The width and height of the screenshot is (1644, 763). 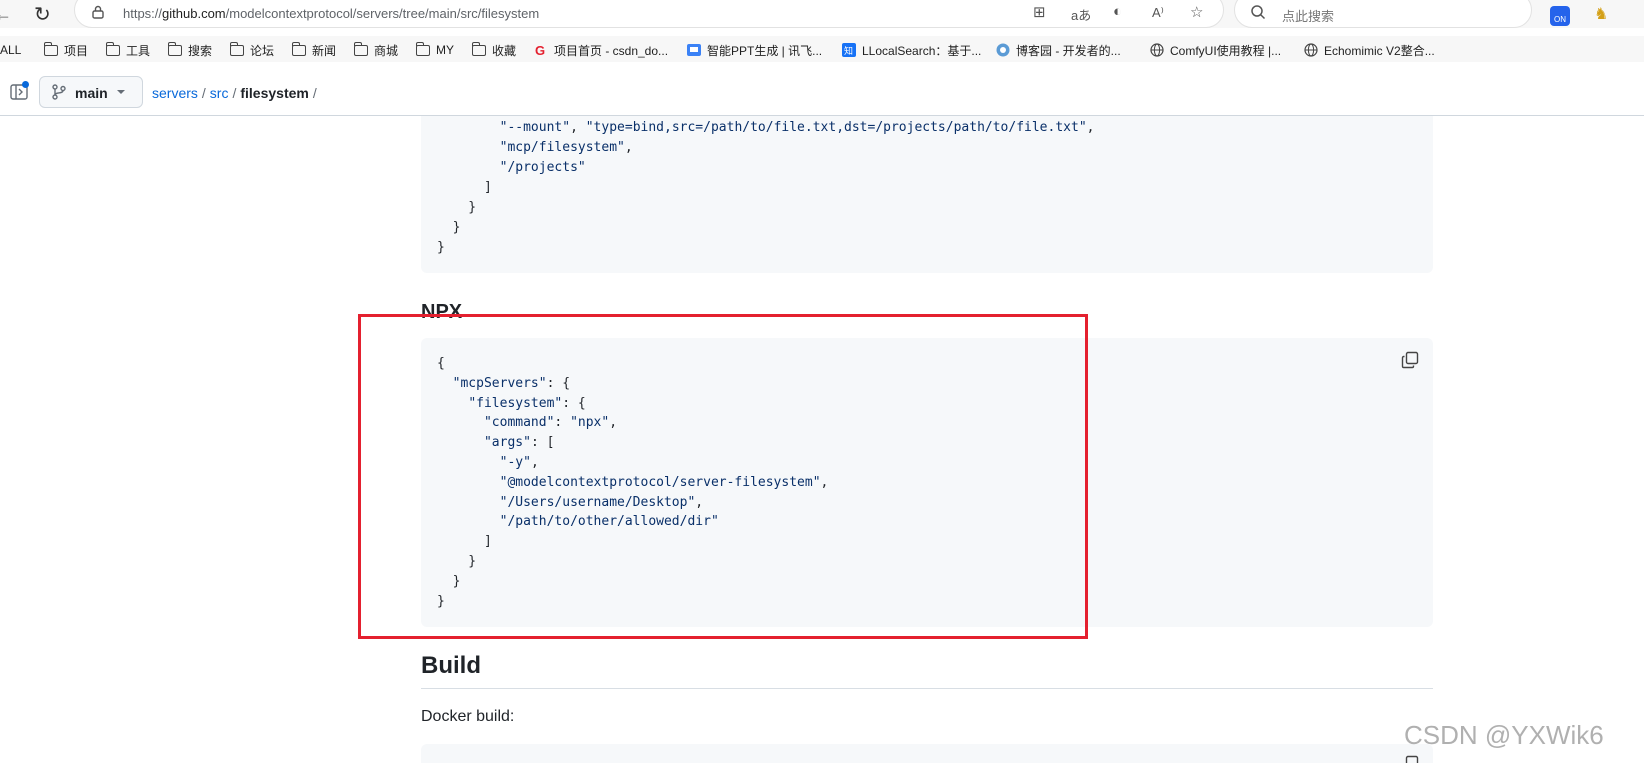 What do you see at coordinates (468, 716) in the screenshot?
I see `docker-build-text: Docker build:` at bounding box center [468, 716].